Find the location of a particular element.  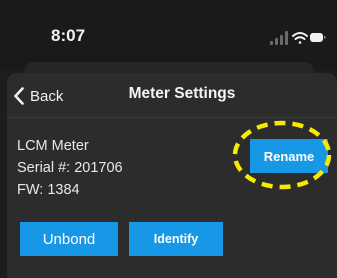

chevron-left-icon is located at coordinates (19, 96).